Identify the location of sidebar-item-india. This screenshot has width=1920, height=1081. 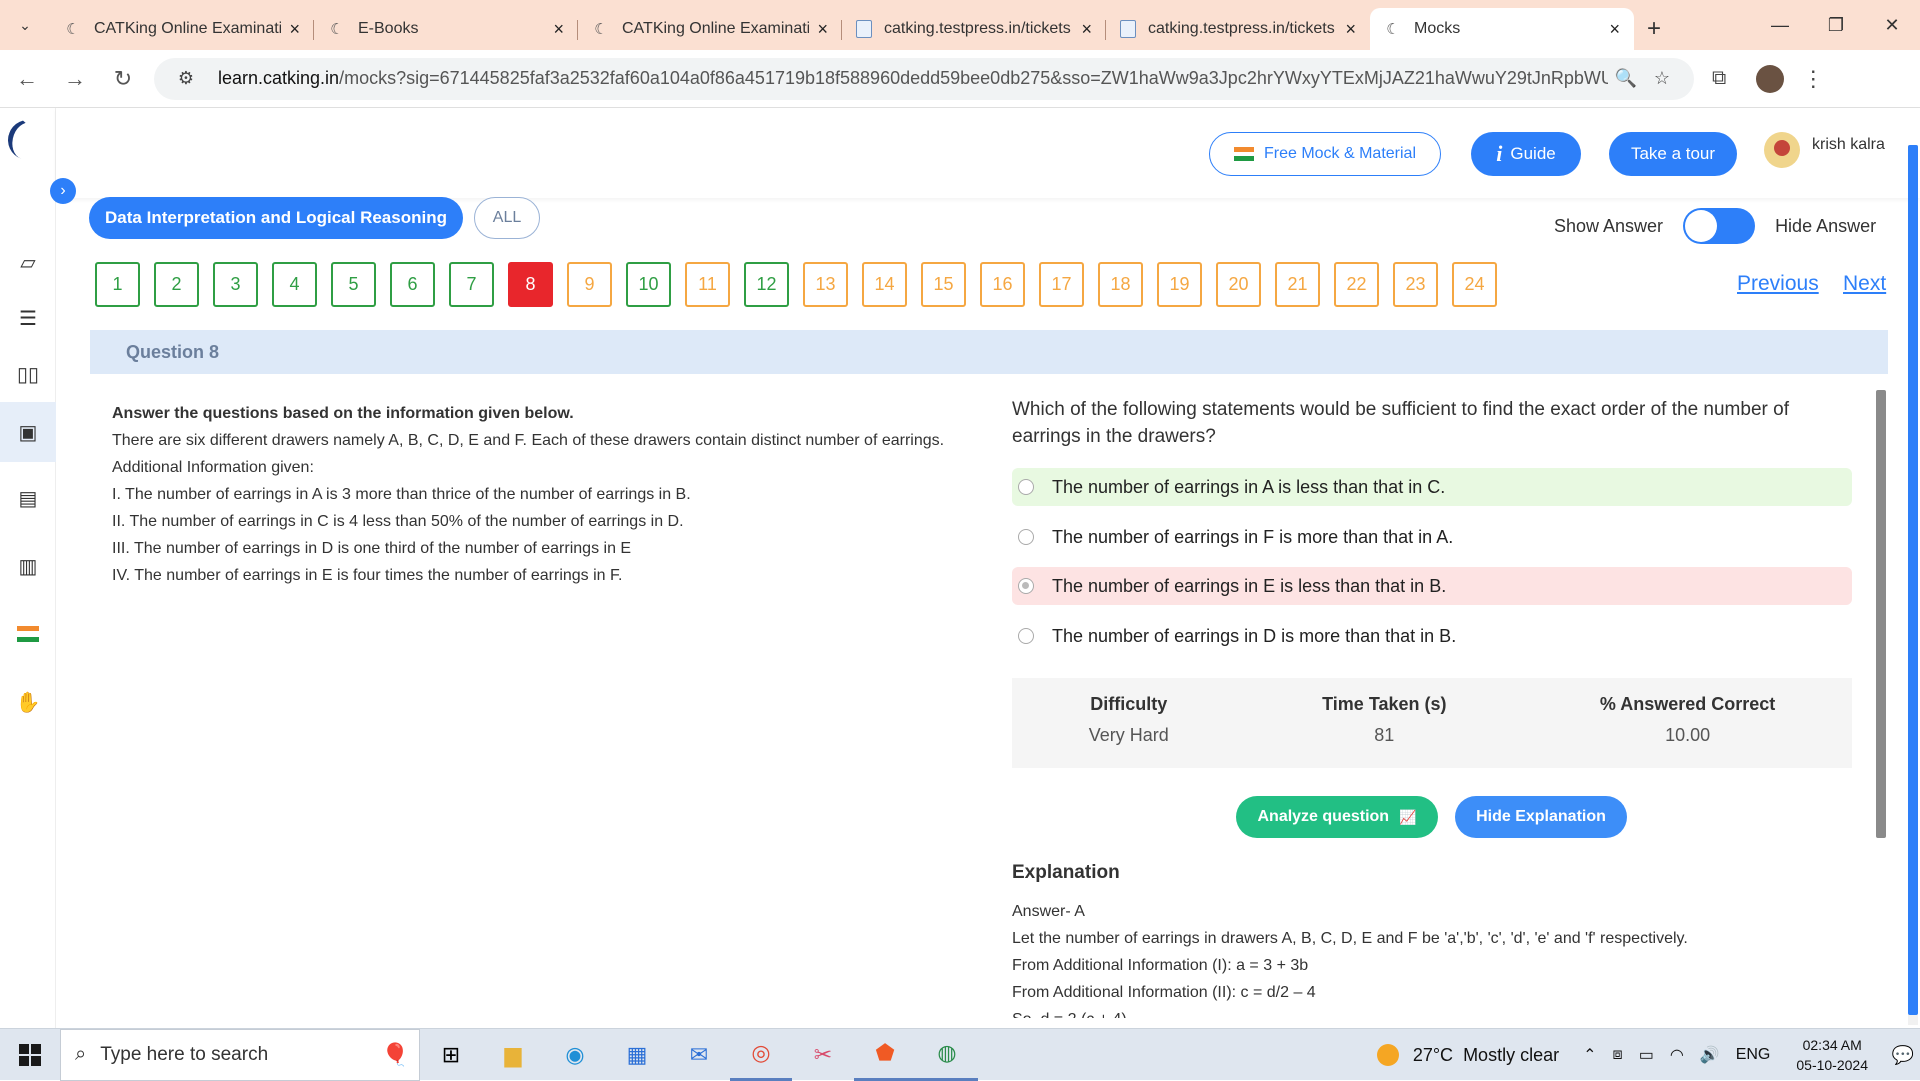
(28, 634).